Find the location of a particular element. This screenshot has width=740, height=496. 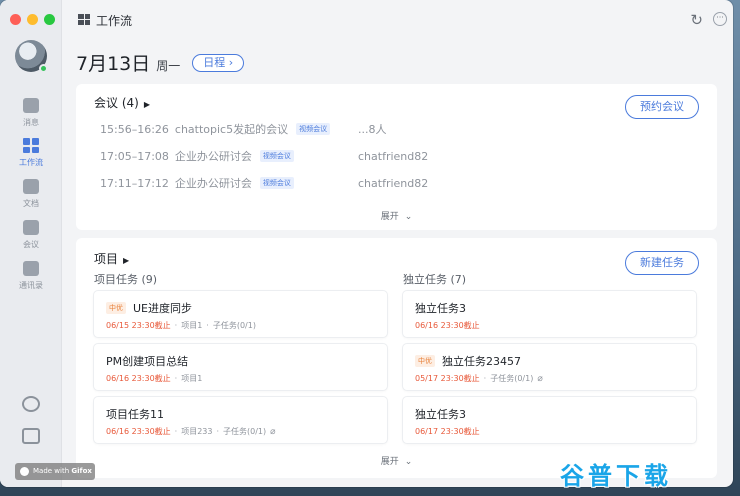

meetings-title-label: 会议 (4) is located at coordinates (116, 103).